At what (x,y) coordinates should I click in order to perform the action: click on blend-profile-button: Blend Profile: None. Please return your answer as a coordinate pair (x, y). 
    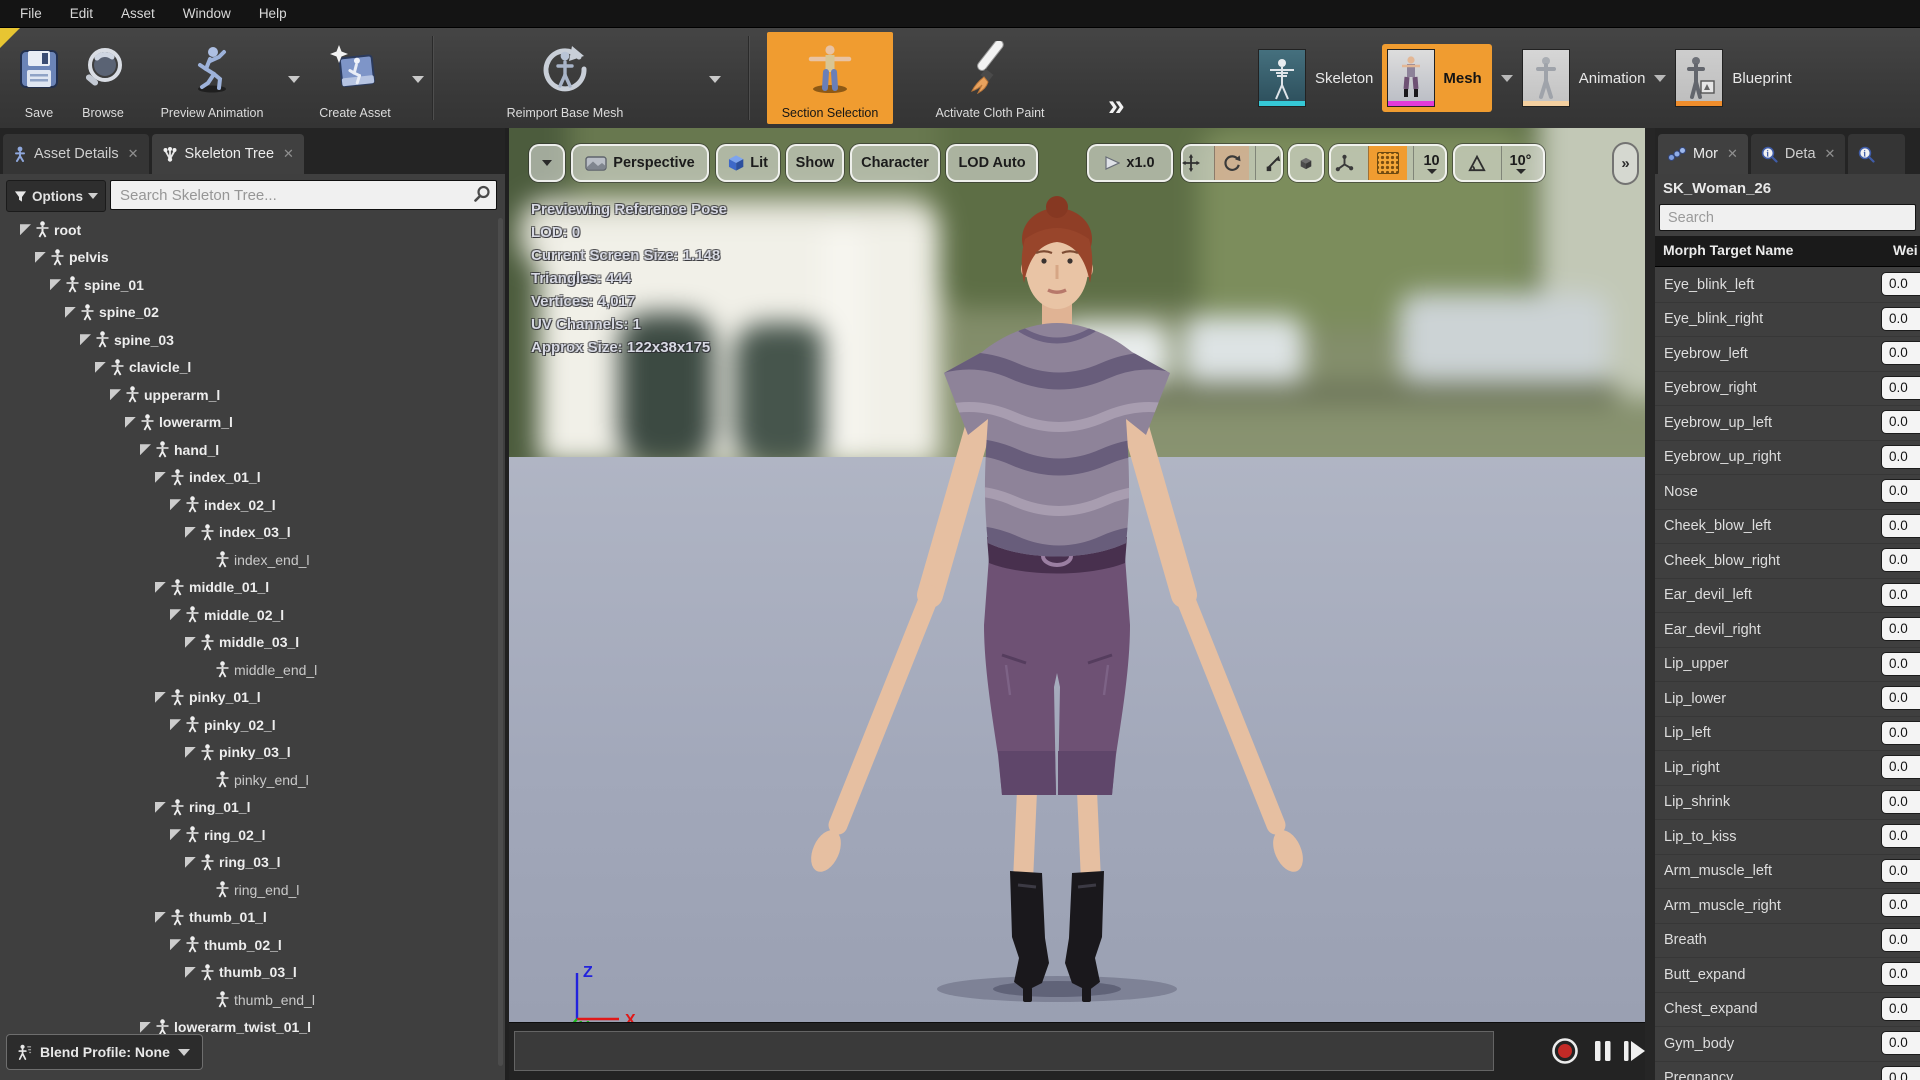
    Looking at the image, I should click on (104, 1052).